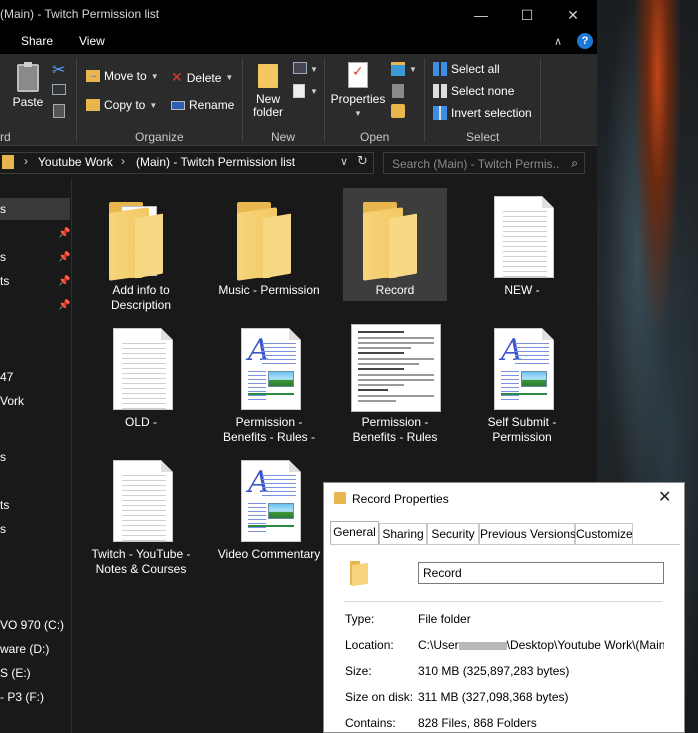 Image resolution: width=698 pixels, height=733 pixels. I want to click on size-on-disk-label: Size on disk:, so click(379, 697).